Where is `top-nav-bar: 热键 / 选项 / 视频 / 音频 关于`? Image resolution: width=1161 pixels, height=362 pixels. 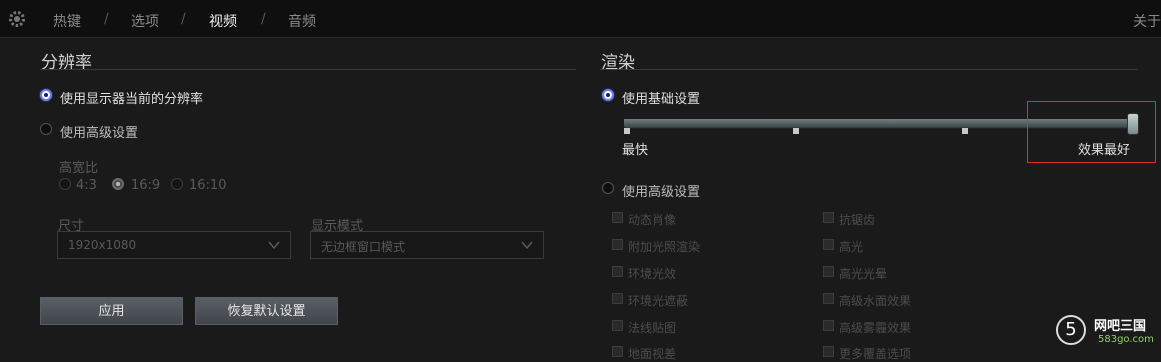
top-nav-bar: 热键 / 选项 / 视频 / 音频 关于 is located at coordinates (580, 19).